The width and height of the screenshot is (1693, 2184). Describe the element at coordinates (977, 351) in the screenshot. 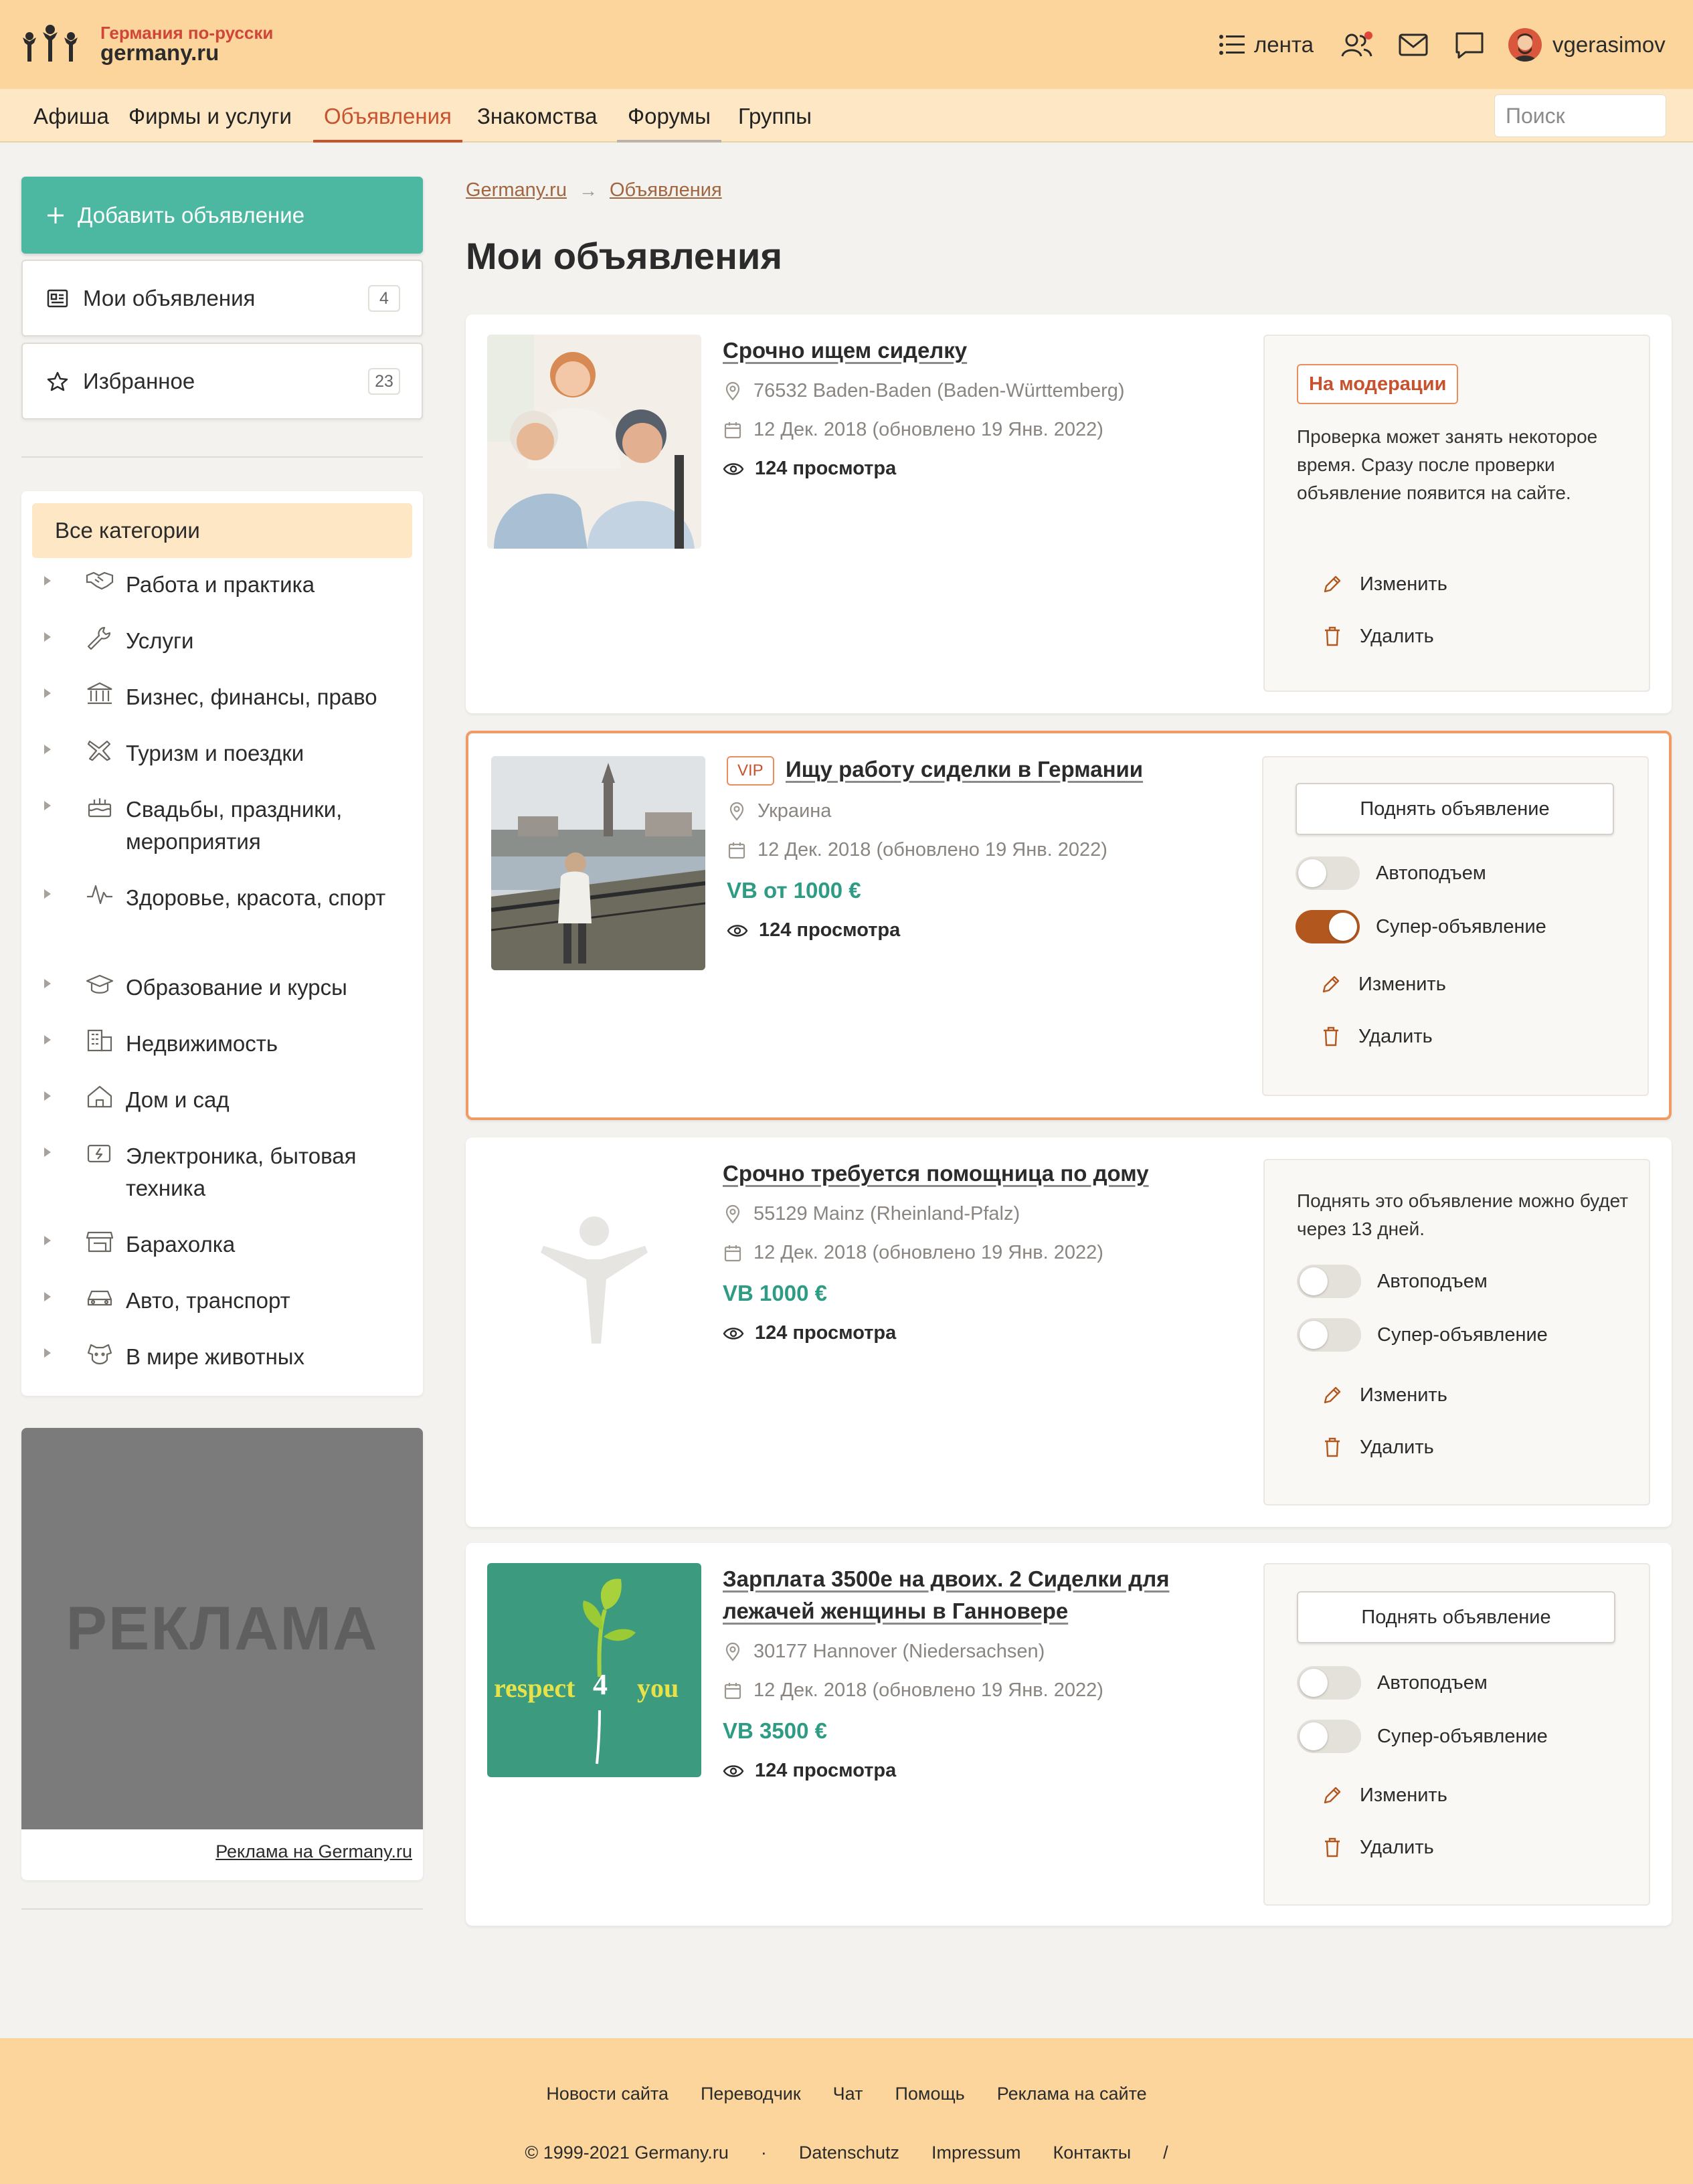

I see `listing-title: Срочно ищем сиделку` at that location.